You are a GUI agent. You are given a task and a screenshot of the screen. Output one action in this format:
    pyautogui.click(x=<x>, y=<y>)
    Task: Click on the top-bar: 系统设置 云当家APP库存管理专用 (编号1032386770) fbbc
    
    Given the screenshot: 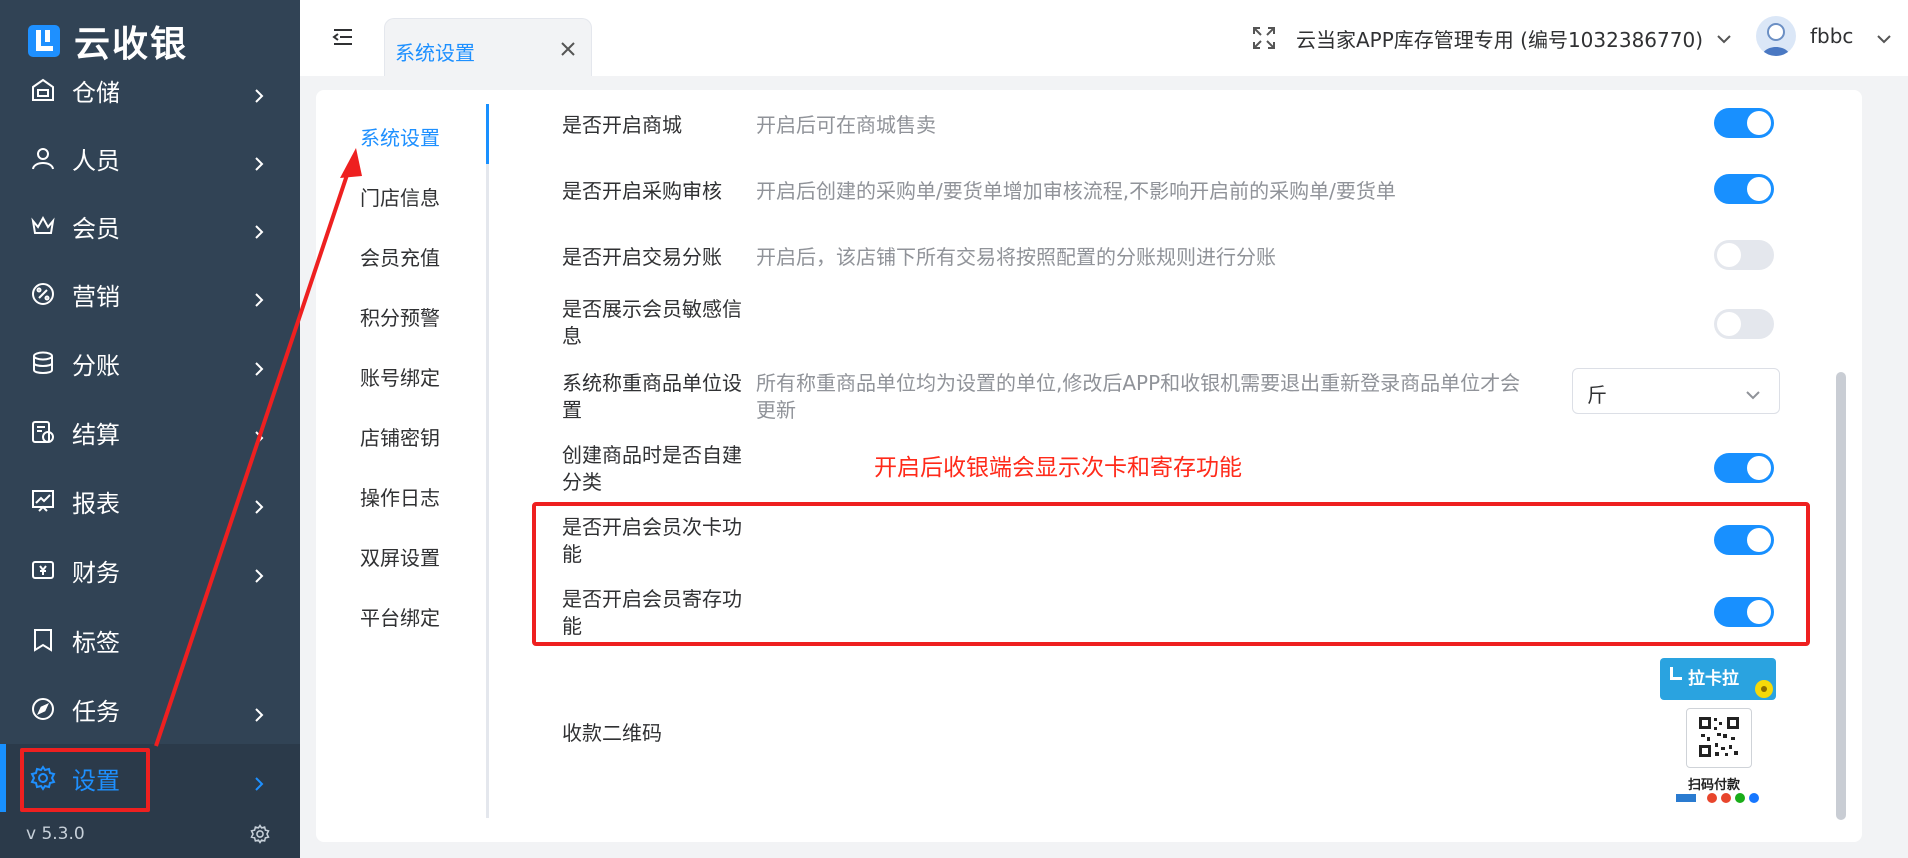 What is the action you would take?
    pyautogui.click(x=1104, y=38)
    